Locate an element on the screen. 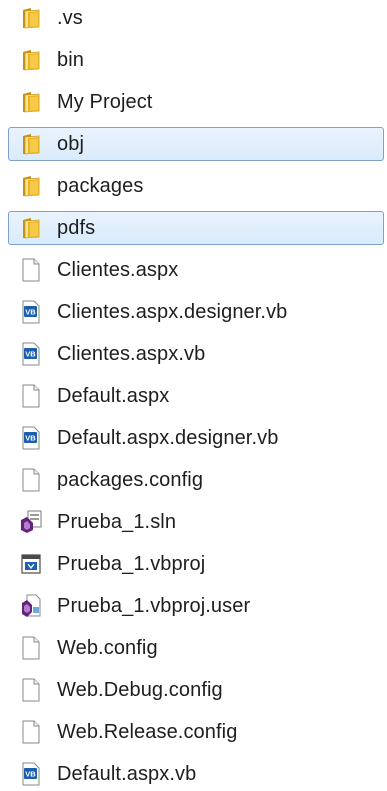  file-name: My Project is located at coordinates (105, 101).